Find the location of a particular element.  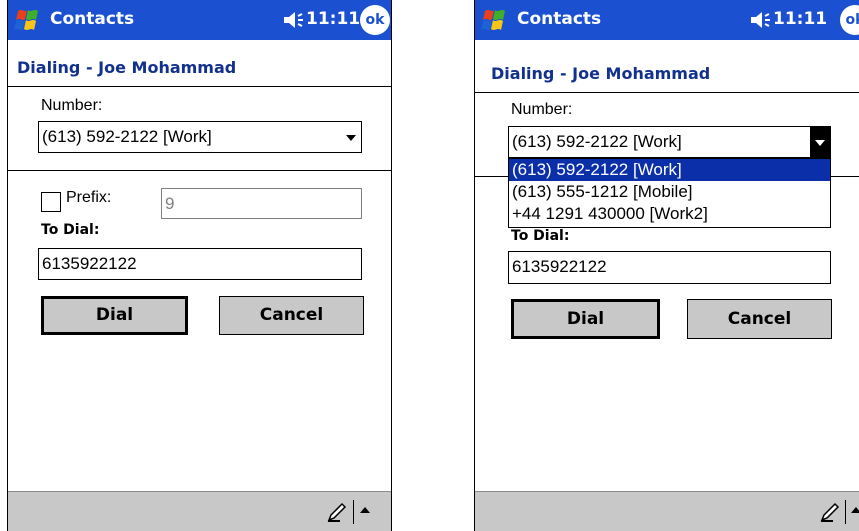

separator-line is located at coordinates (199, 170).